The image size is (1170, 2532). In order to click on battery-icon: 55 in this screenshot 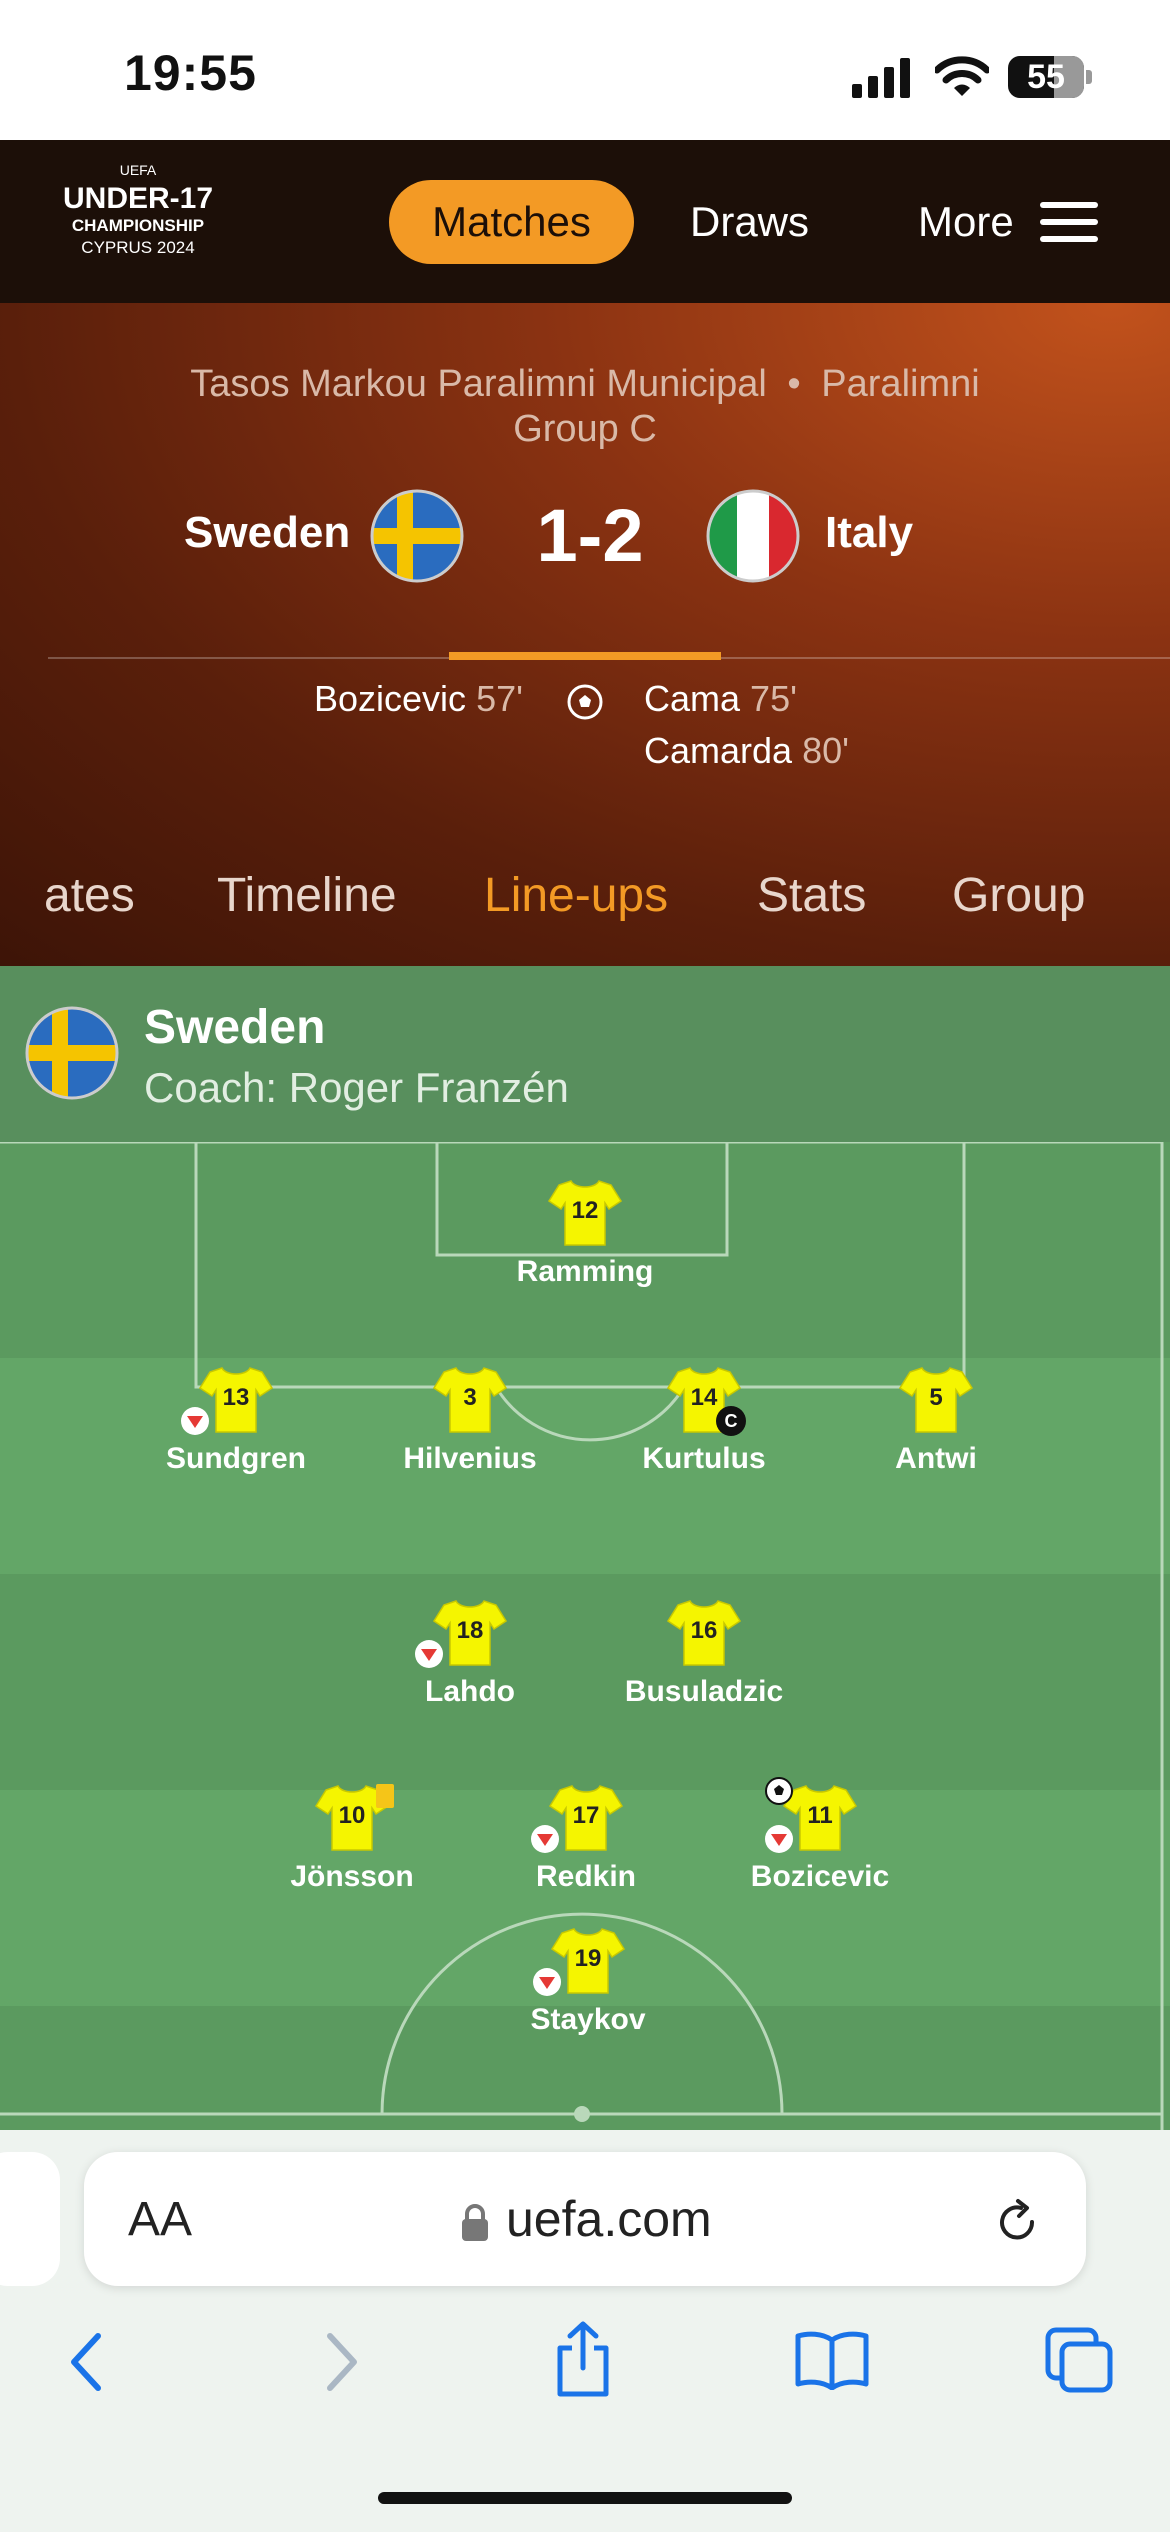, I will do `click(1046, 77)`.